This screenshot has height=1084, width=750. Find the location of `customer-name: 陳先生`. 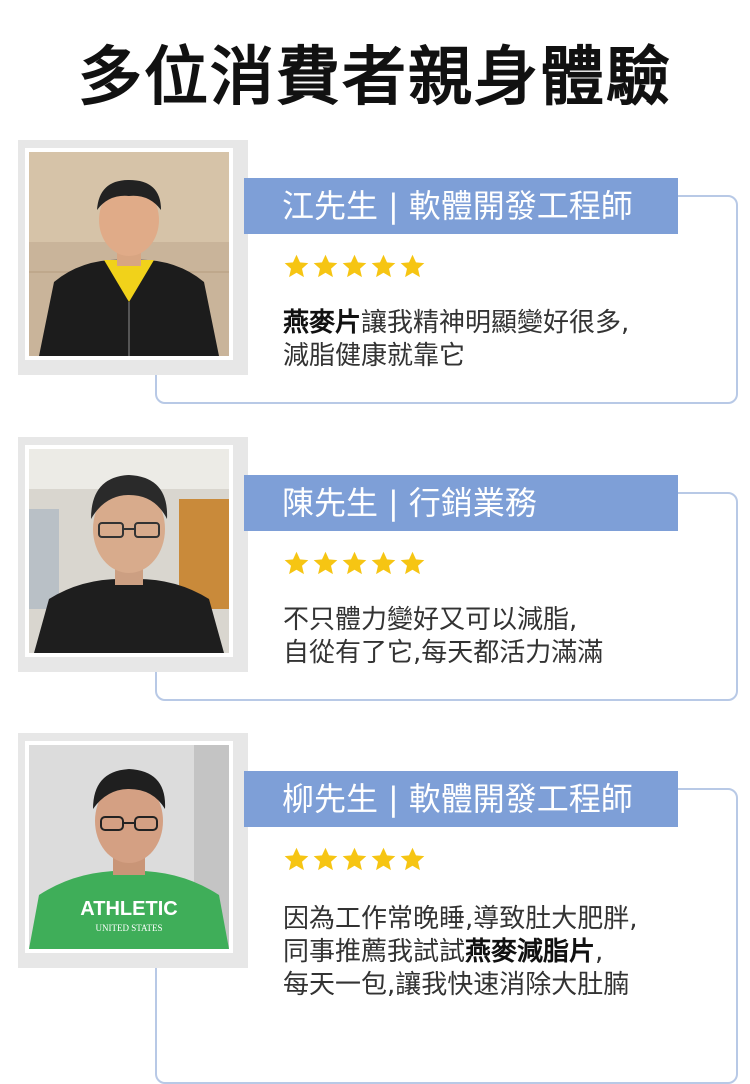

customer-name: 陳先生 is located at coordinates (330, 503).